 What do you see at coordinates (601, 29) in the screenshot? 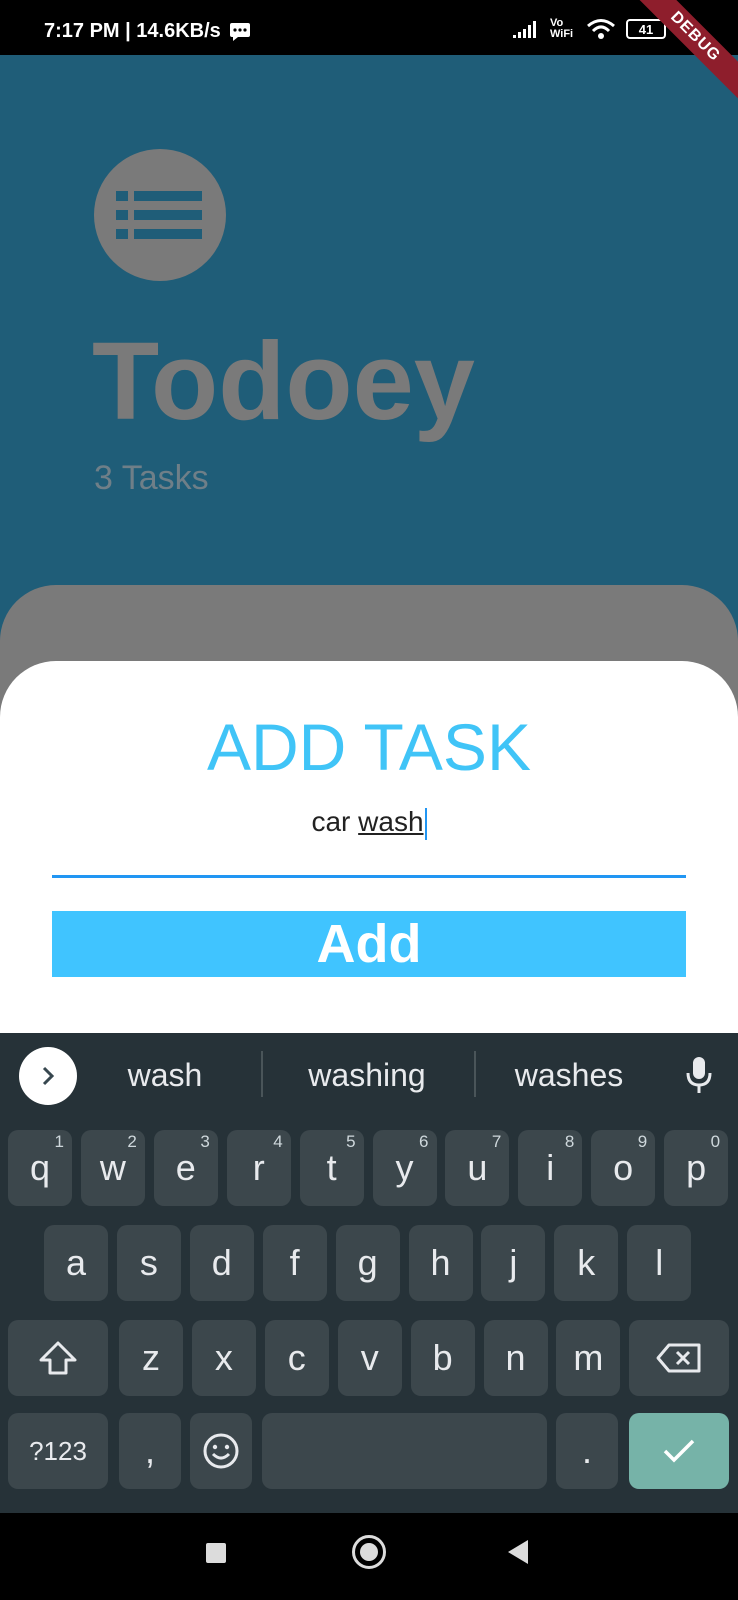
I see `wifi-icon` at bounding box center [601, 29].